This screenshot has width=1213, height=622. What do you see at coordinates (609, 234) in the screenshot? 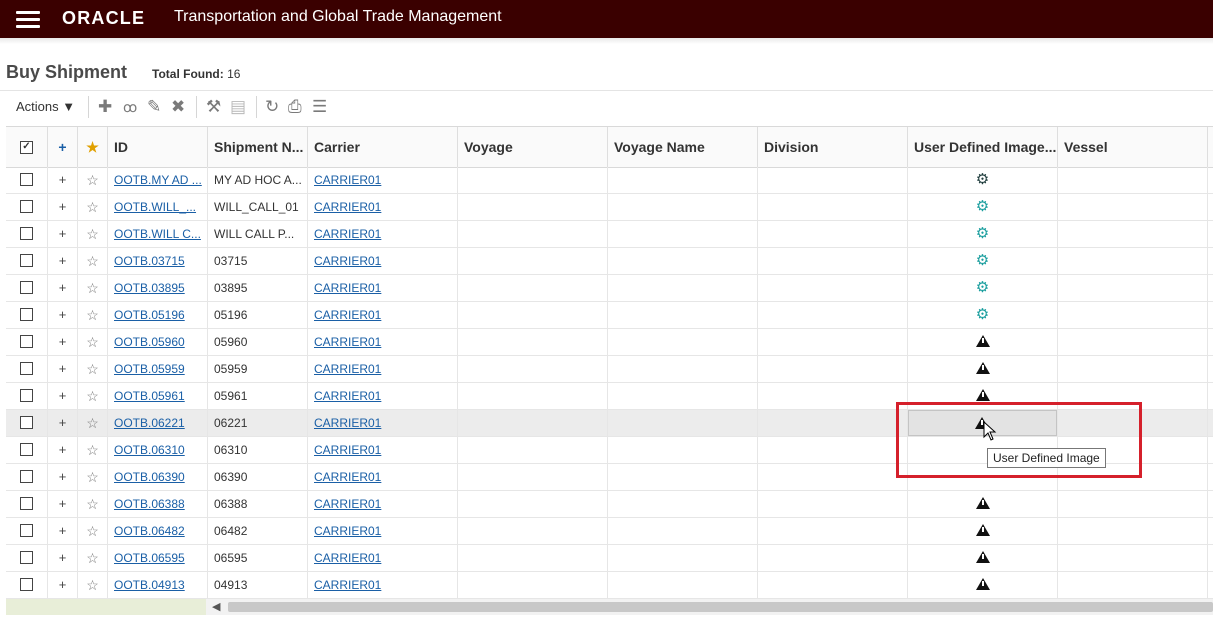
I see `table-row: + ☆ OOTB.WILL C... WILL CALL P... CARRIER01 ⚙` at bounding box center [609, 234].